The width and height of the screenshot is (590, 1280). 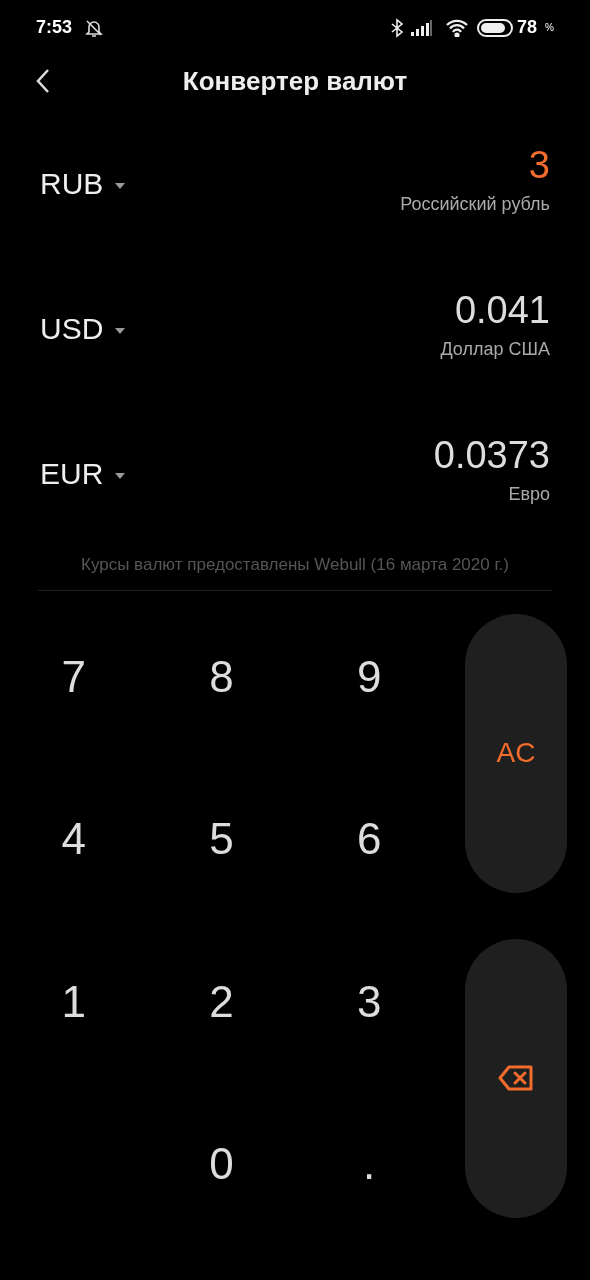 I want to click on clear-button: AC, so click(x=516, y=753).